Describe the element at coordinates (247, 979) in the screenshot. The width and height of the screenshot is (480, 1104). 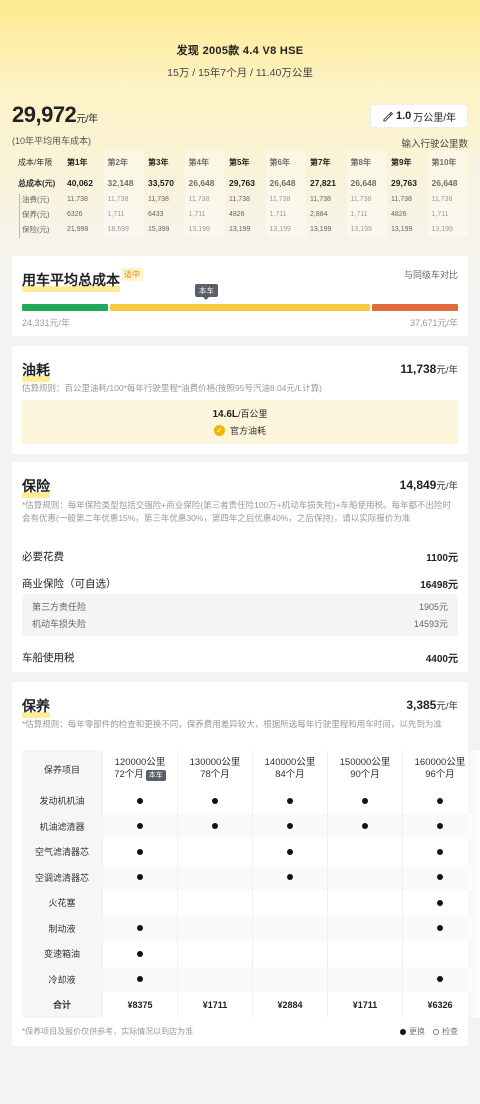
I see `maintenance-item-row: 冷却液` at that location.